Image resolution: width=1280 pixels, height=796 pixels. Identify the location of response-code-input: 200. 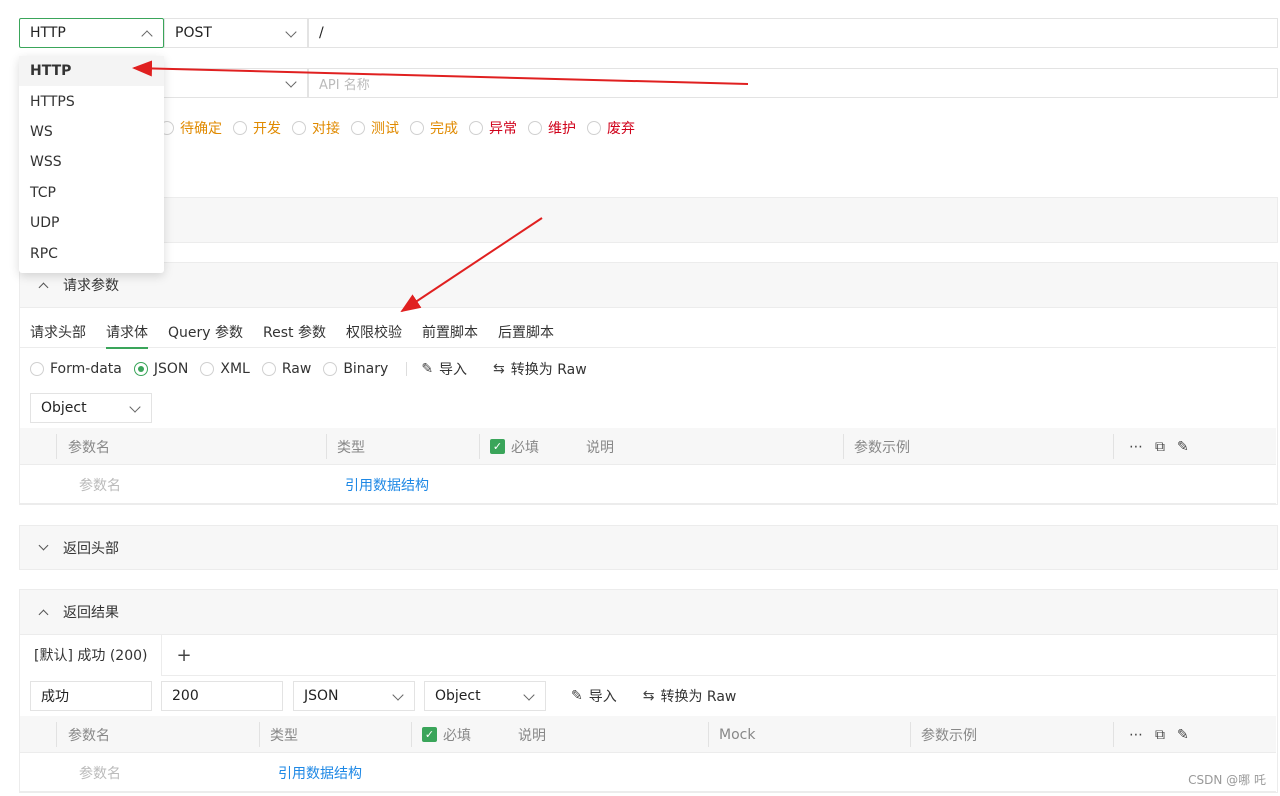
(222, 696).